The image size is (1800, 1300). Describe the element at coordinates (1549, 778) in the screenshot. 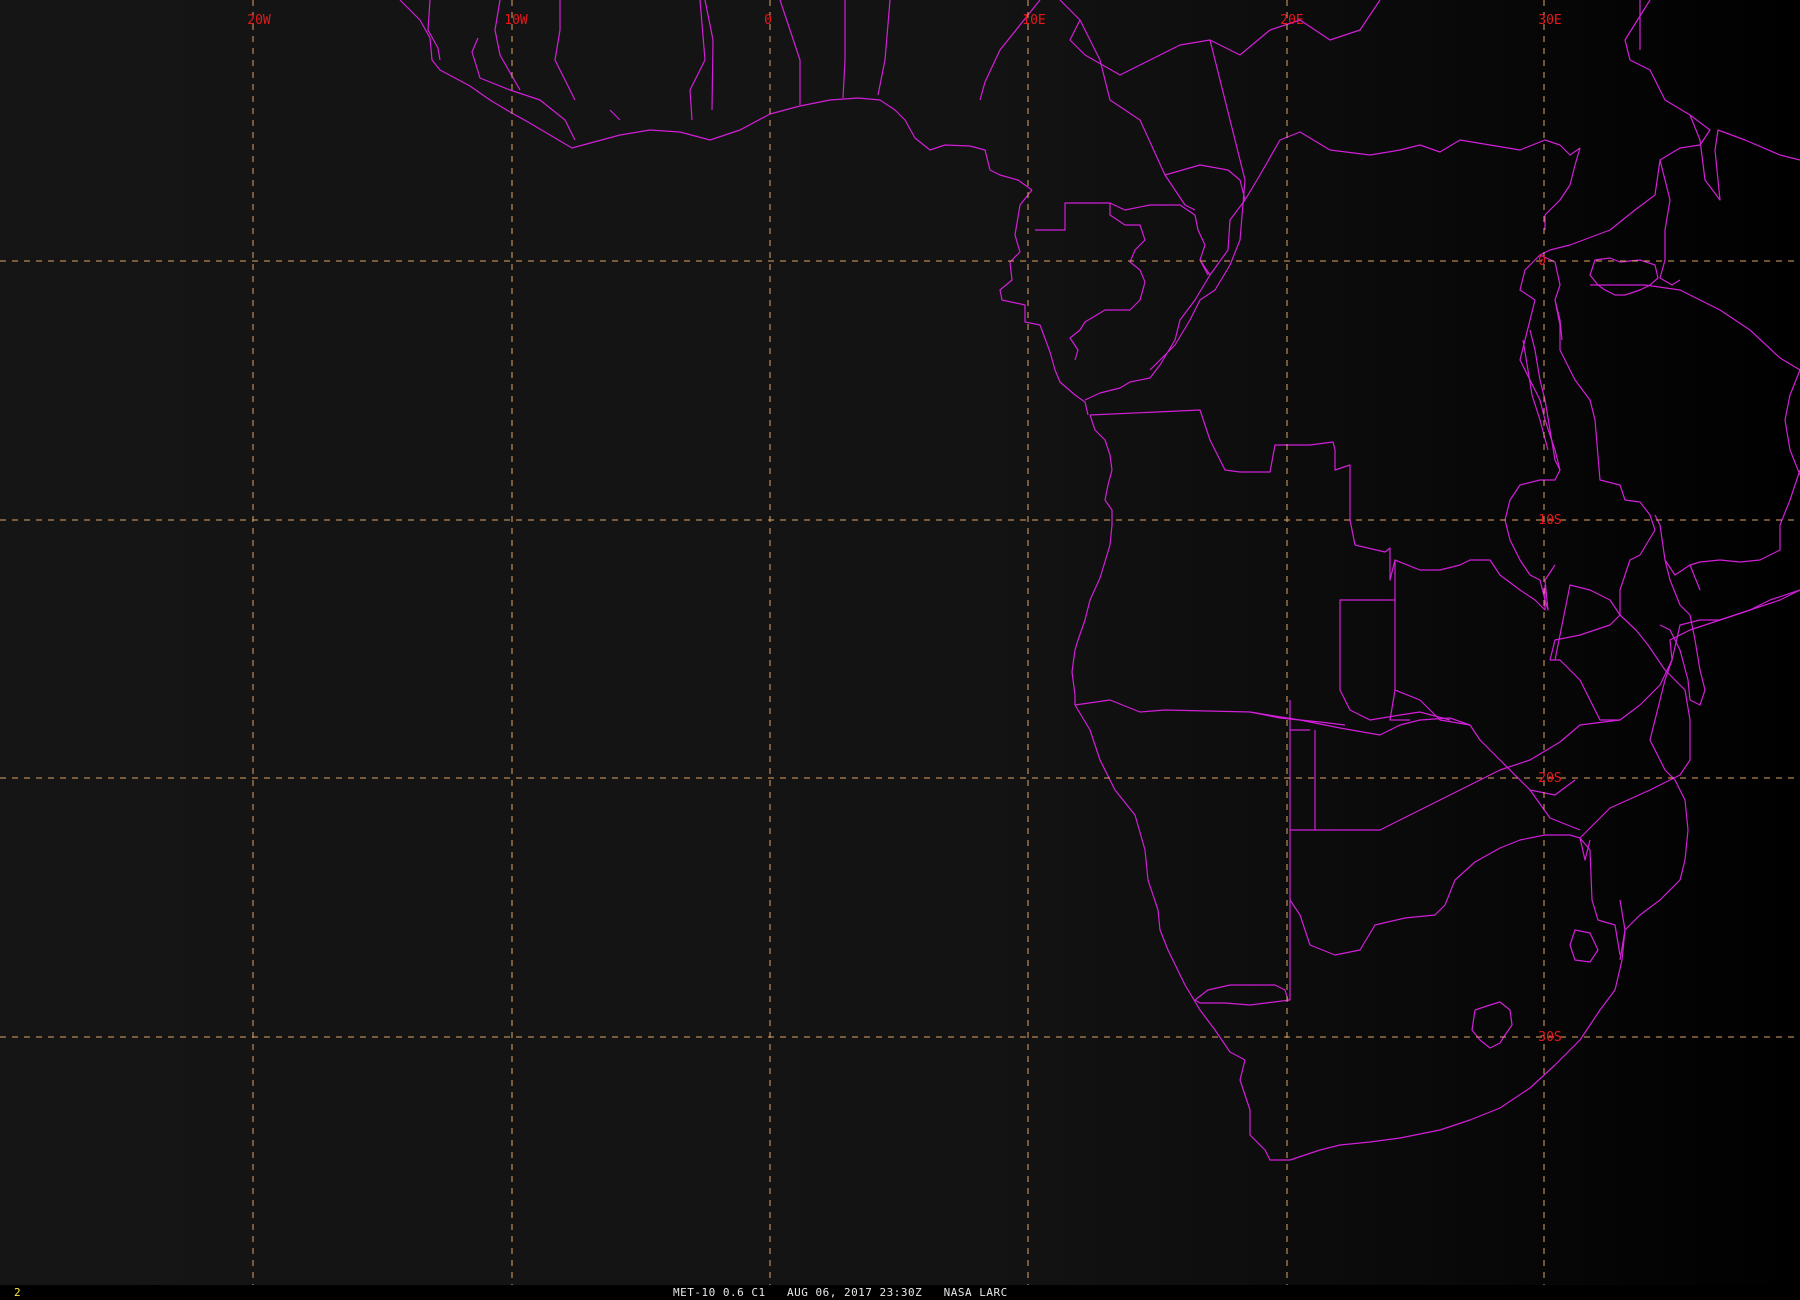

I see `latitude-label-20s: 20S` at that location.